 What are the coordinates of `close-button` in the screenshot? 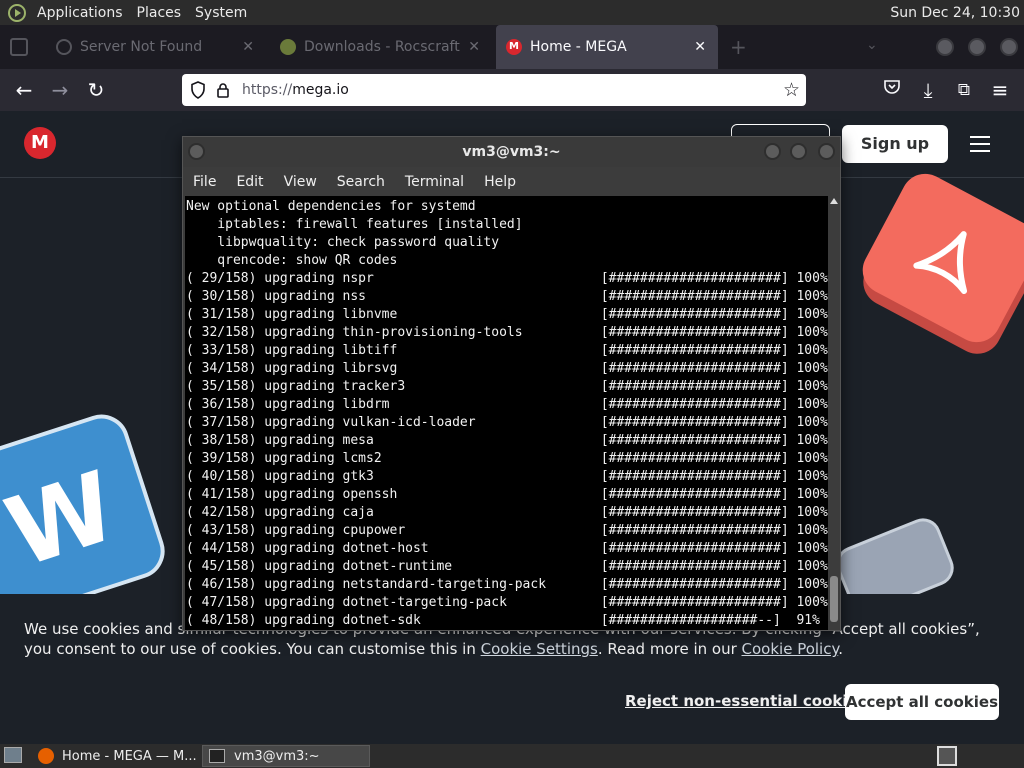 It's located at (826, 151).